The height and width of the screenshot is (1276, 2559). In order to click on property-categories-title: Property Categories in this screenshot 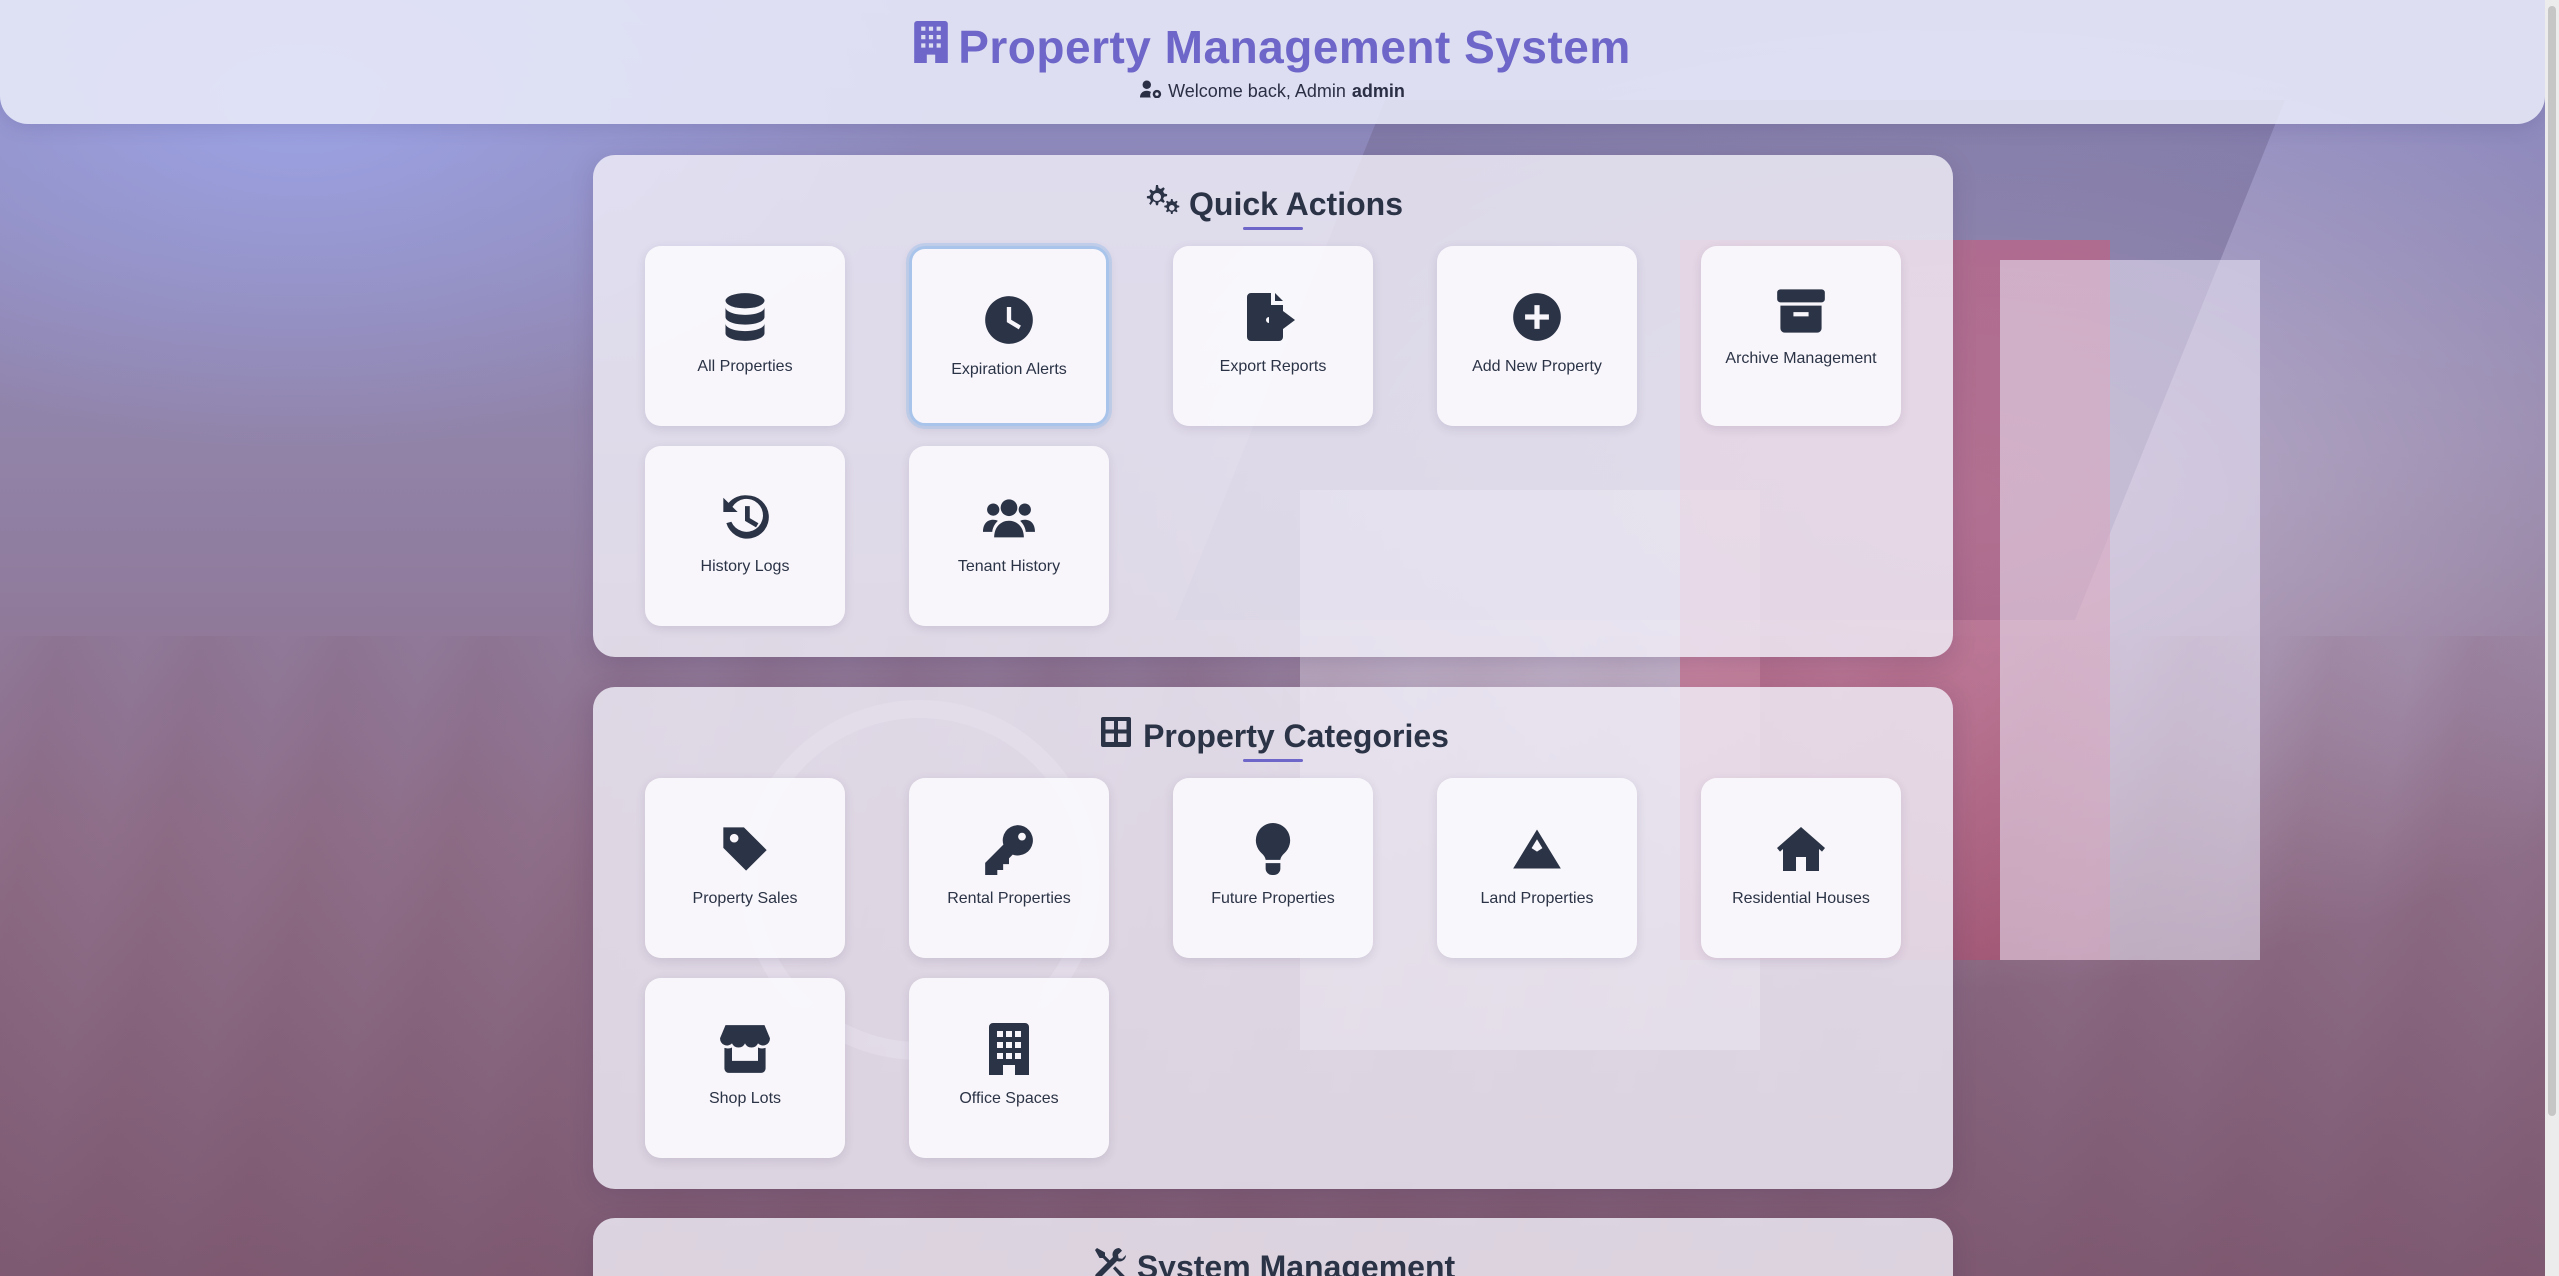, I will do `click(1296, 735)`.